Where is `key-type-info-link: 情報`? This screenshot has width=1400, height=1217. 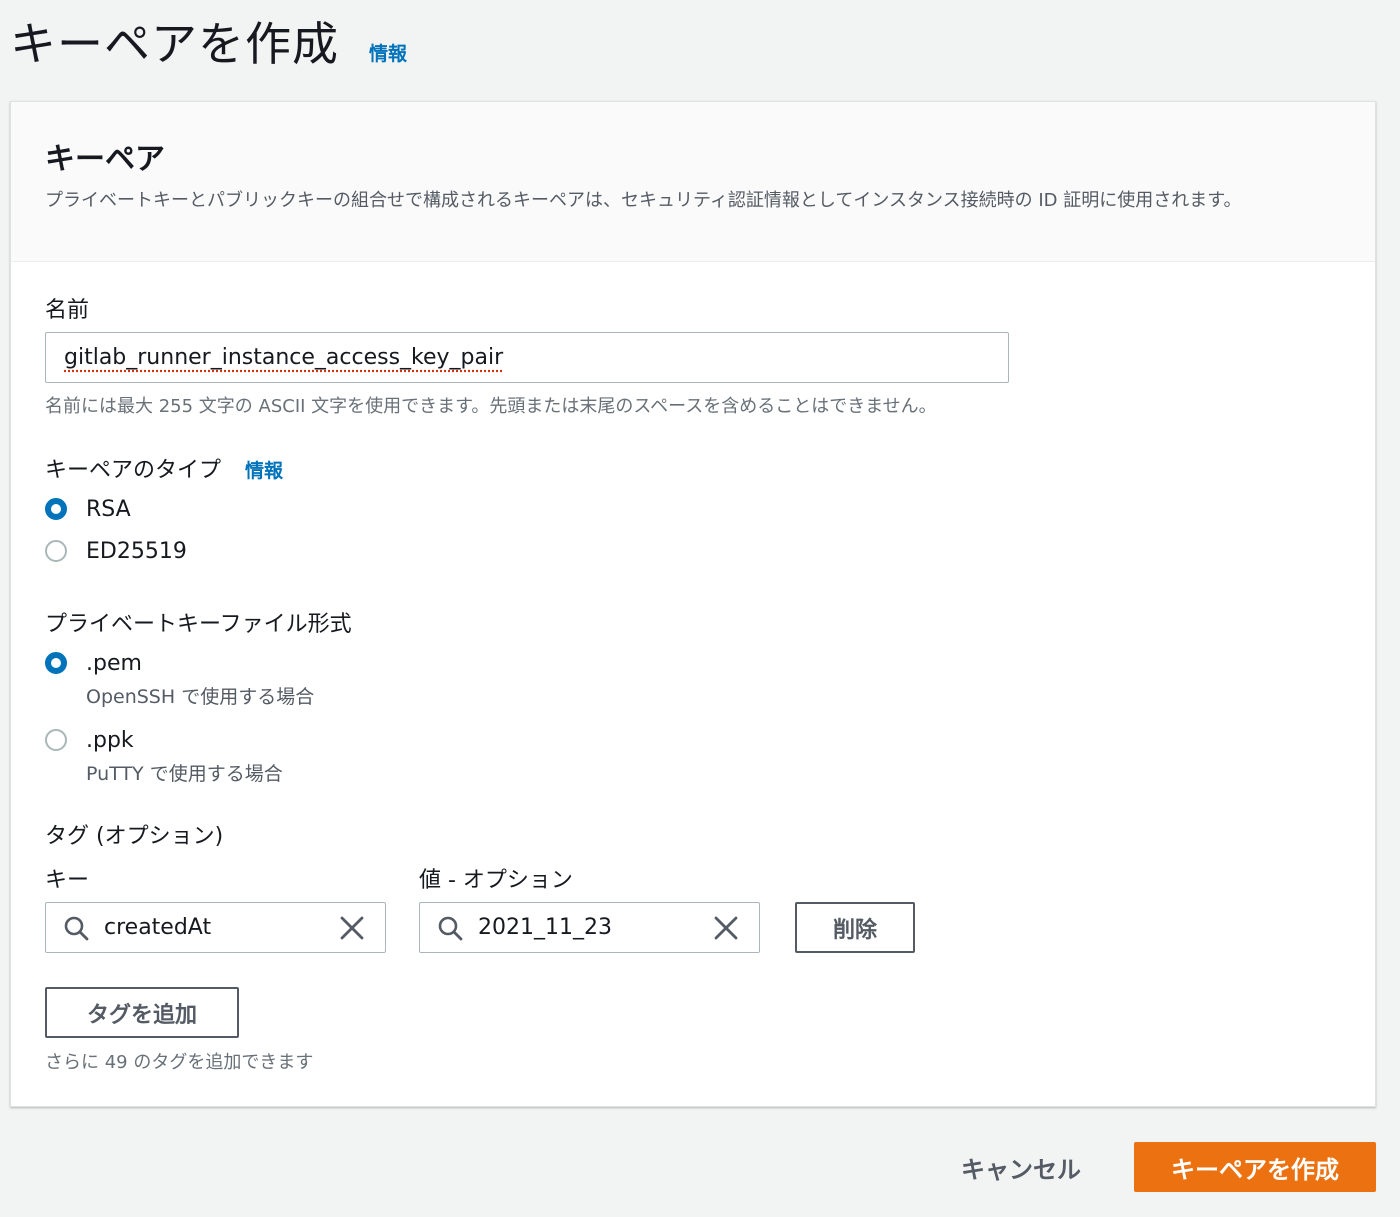
key-type-info-link: 情報 is located at coordinates (264, 469).